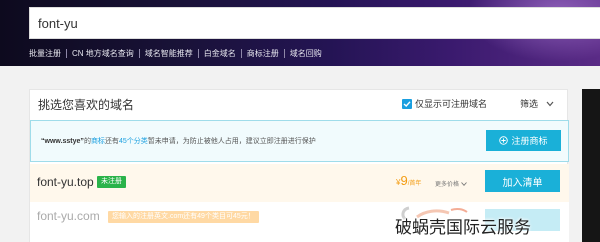  What do you see at coordinates (404, 180) in the screenshot?
I see `price-value: 9` at bounding box center [404, 180].